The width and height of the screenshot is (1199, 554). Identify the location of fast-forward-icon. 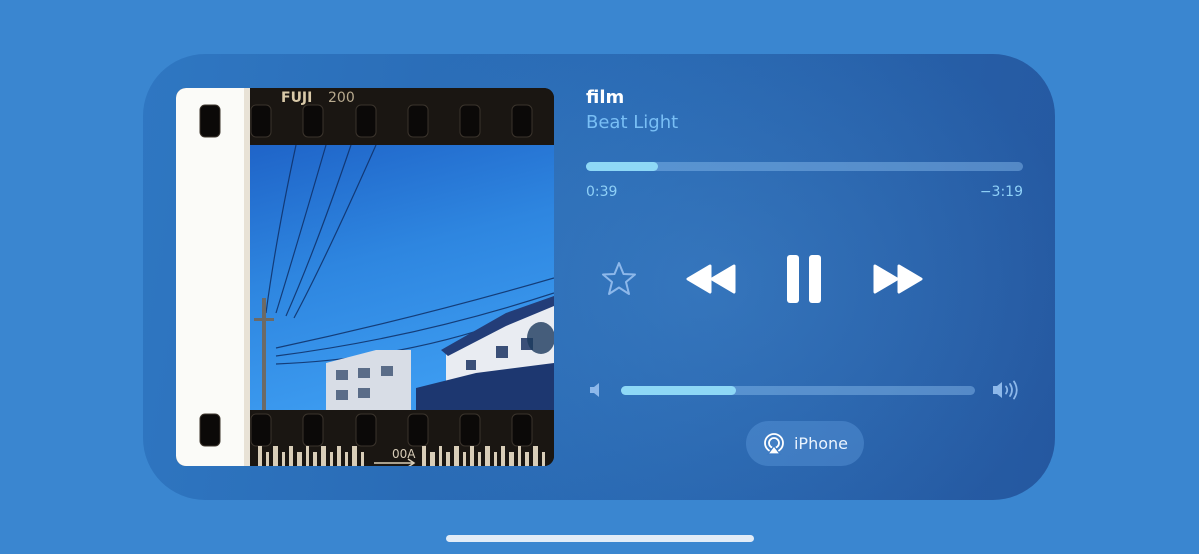
(898, 279).